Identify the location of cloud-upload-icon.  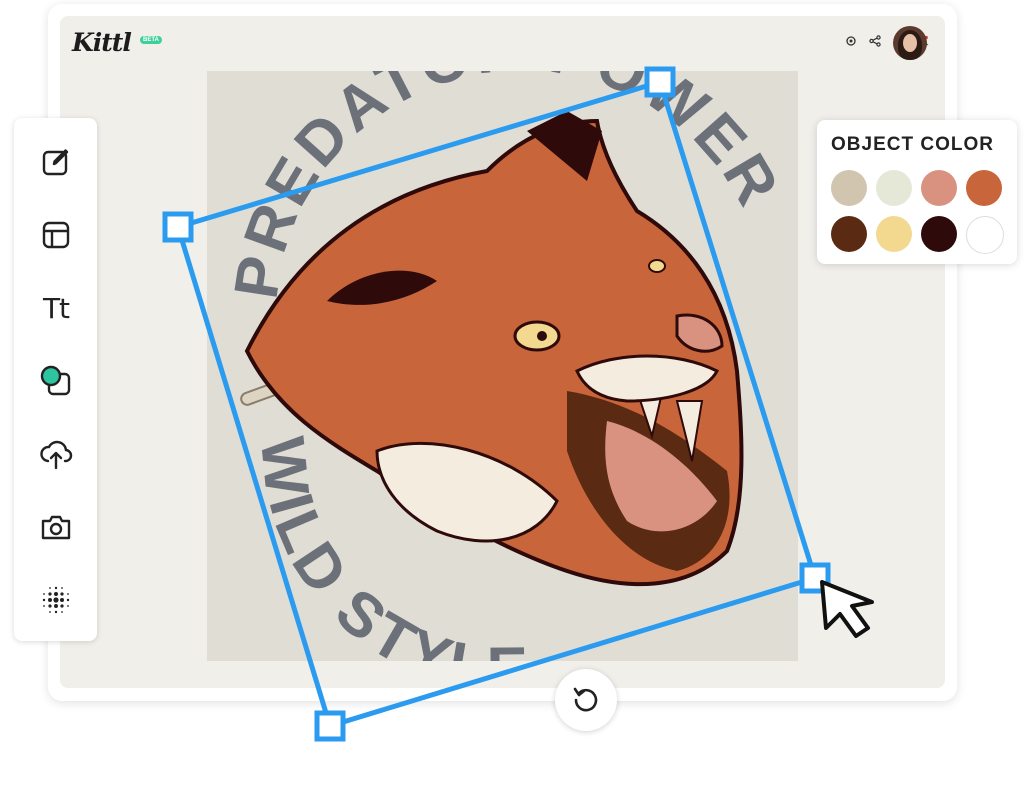
(56, 455).